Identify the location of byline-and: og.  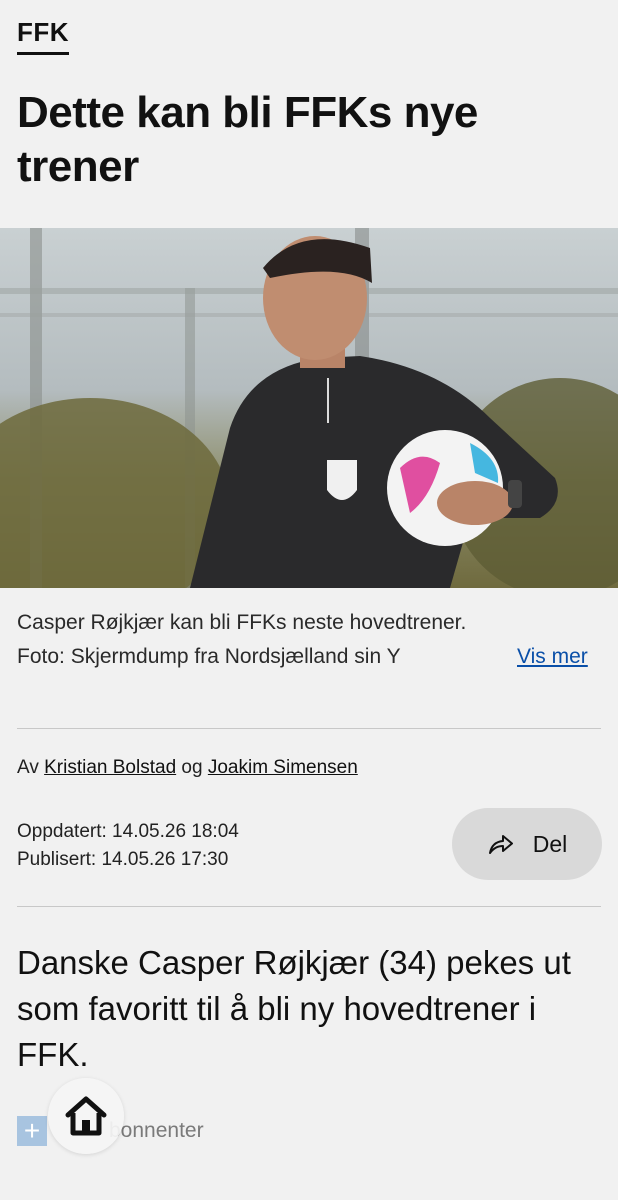
(192, 767).